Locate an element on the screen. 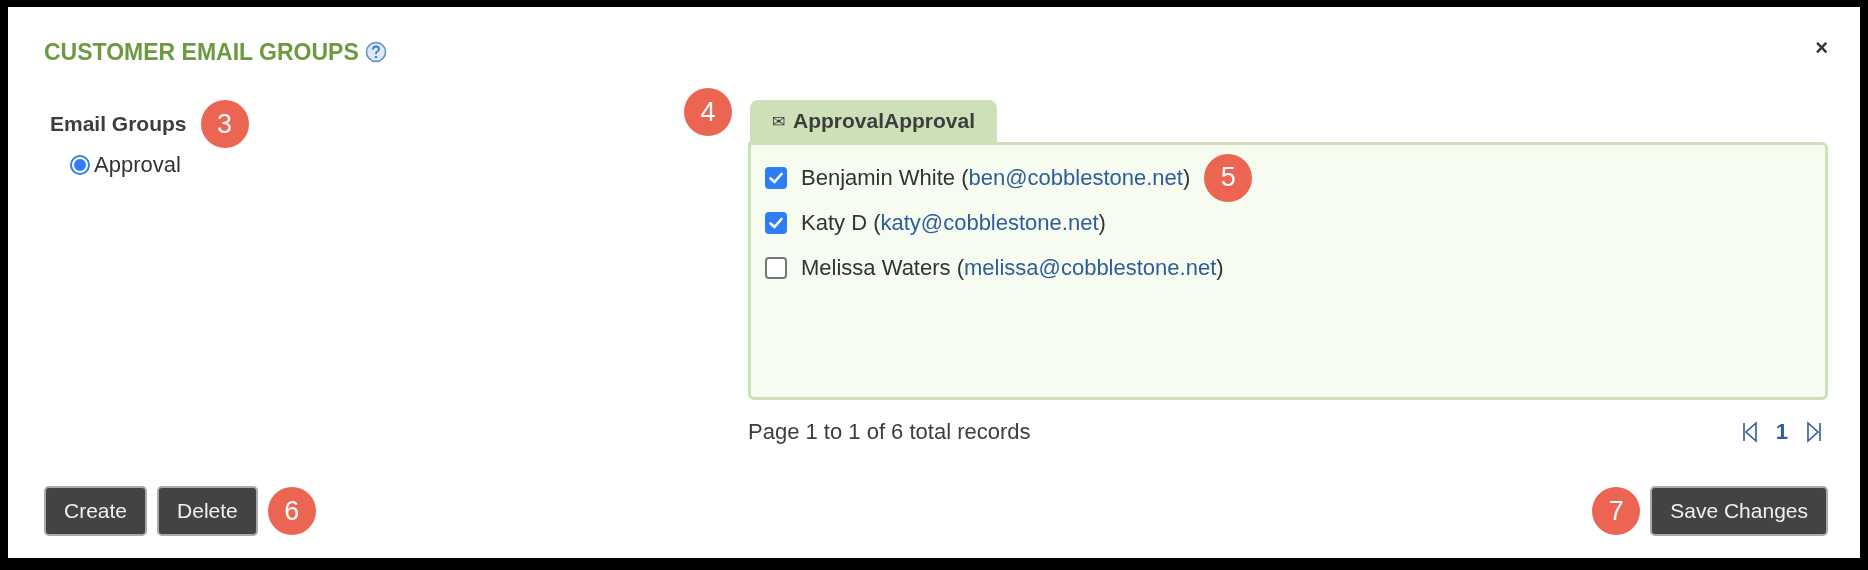  annotation-badge: 7 is located at coordinates (1616, 511).